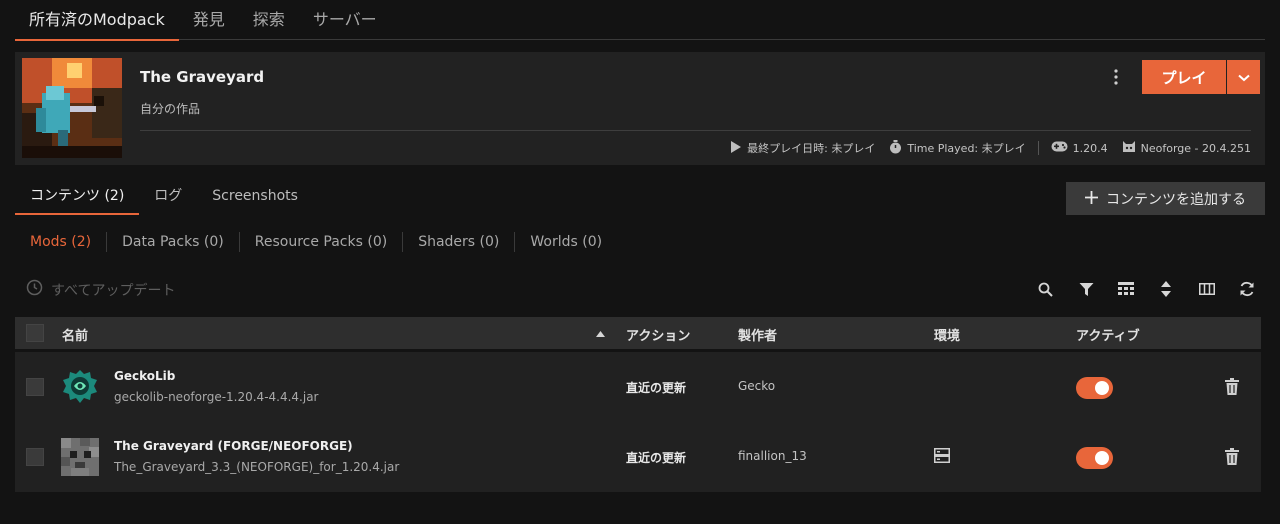 This screenshot has height=524, width=1280. What do you see at coordinates (1184, 77) in the screenshot?
I see `play-button: プレイ` at bounding box center [1184, 77].